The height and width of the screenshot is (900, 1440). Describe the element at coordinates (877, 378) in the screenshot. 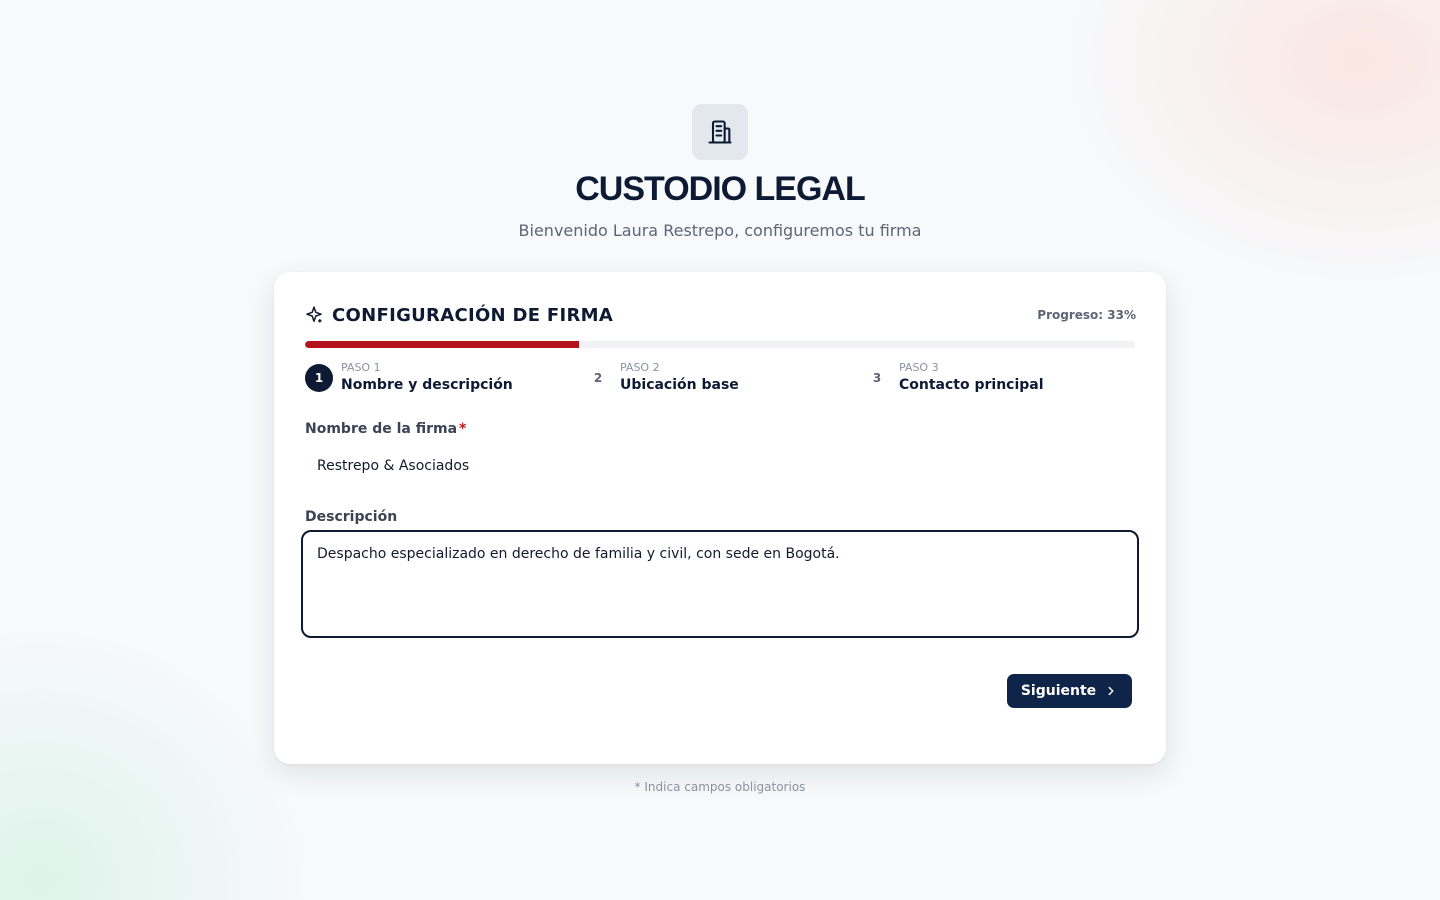

I see `step-number: 3` at that location.